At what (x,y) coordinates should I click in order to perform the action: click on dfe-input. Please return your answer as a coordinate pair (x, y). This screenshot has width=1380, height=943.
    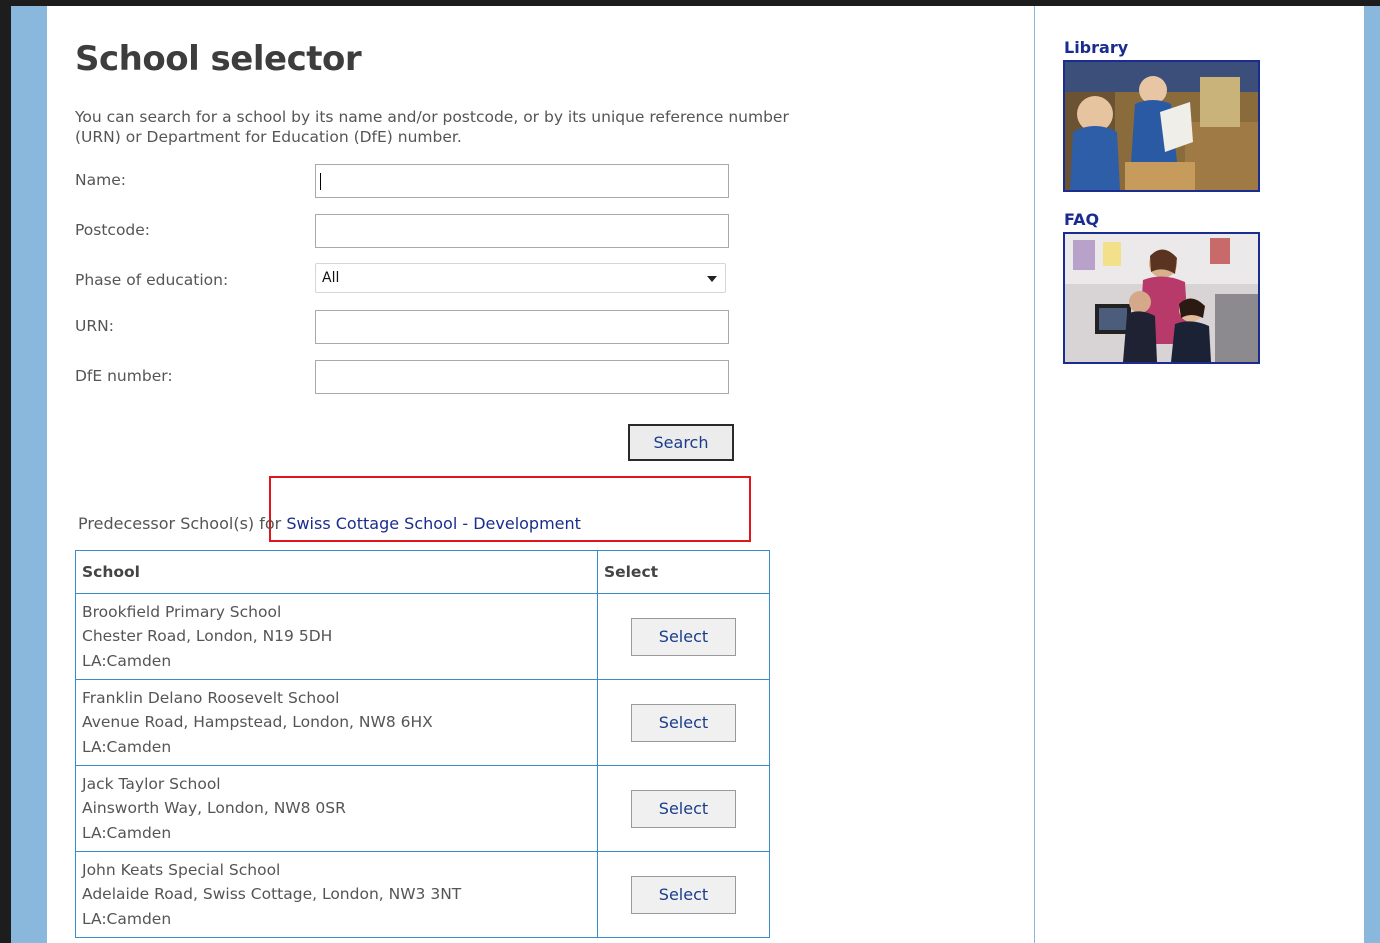
    Looking at the image, I should click on (522, 377).